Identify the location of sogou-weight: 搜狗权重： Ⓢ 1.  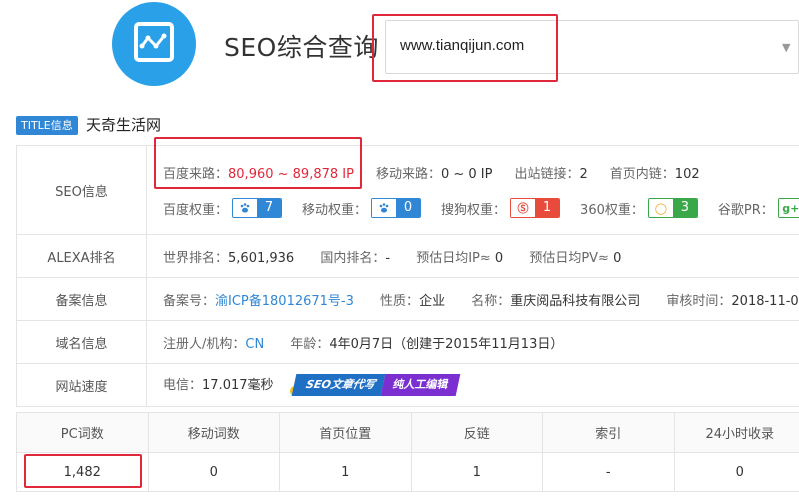
(501, 208).